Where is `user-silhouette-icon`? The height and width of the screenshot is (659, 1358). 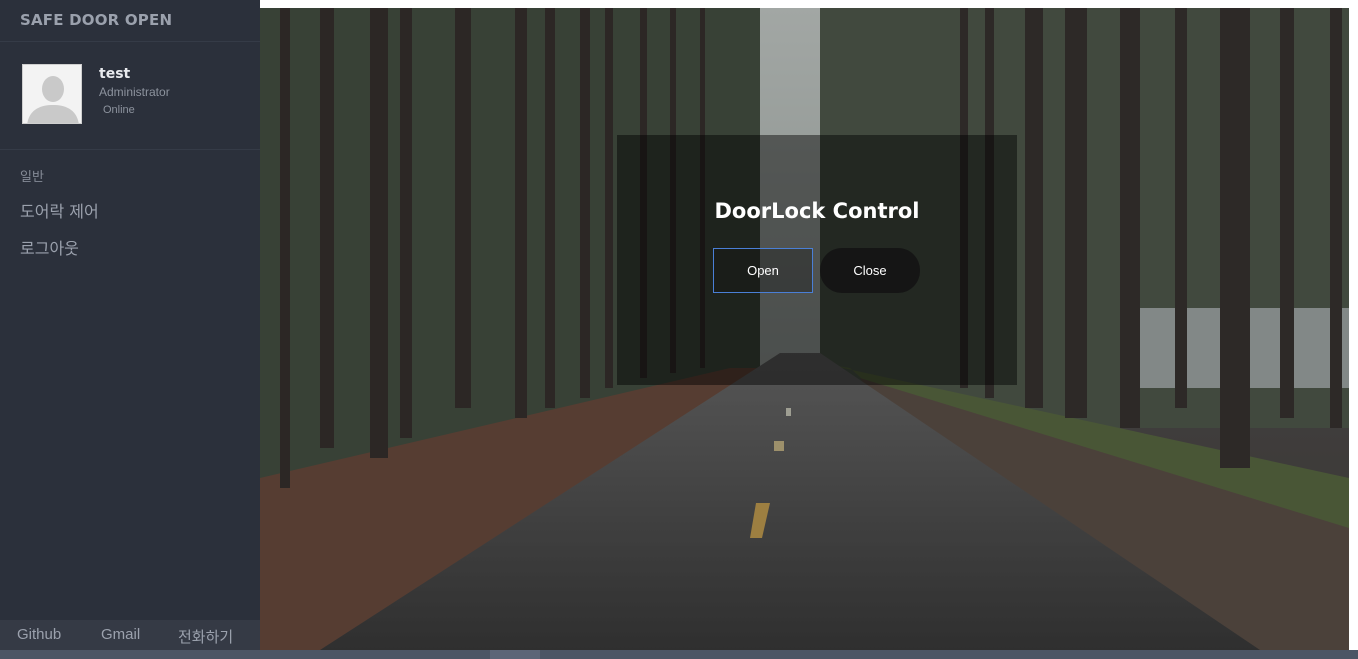 user-silhouette-icon is located at coordinates (52, 94).